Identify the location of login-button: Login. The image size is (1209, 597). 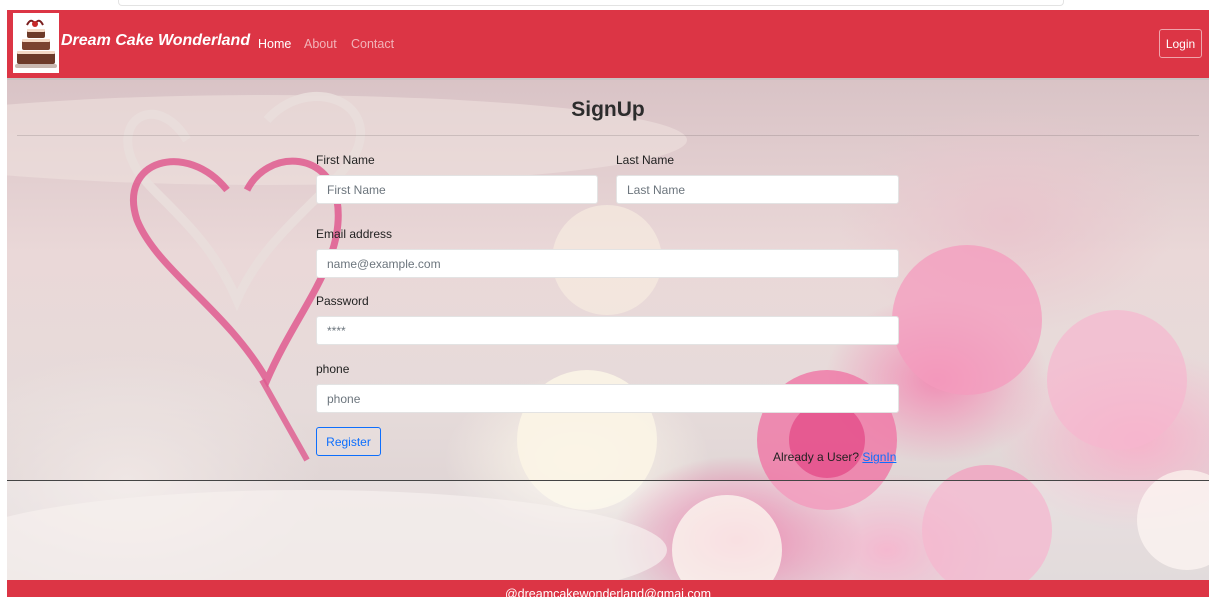
(1180, 43).